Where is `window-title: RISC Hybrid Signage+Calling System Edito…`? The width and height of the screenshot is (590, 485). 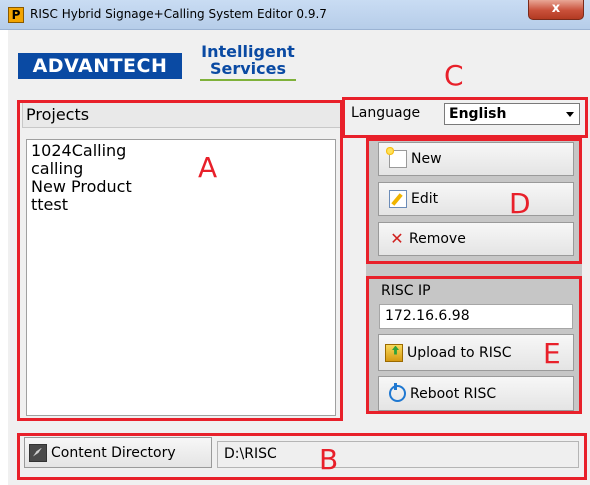 window-title: RISC Hybrid Signage+Calling System Edito… is located at coordinates (178, 14).